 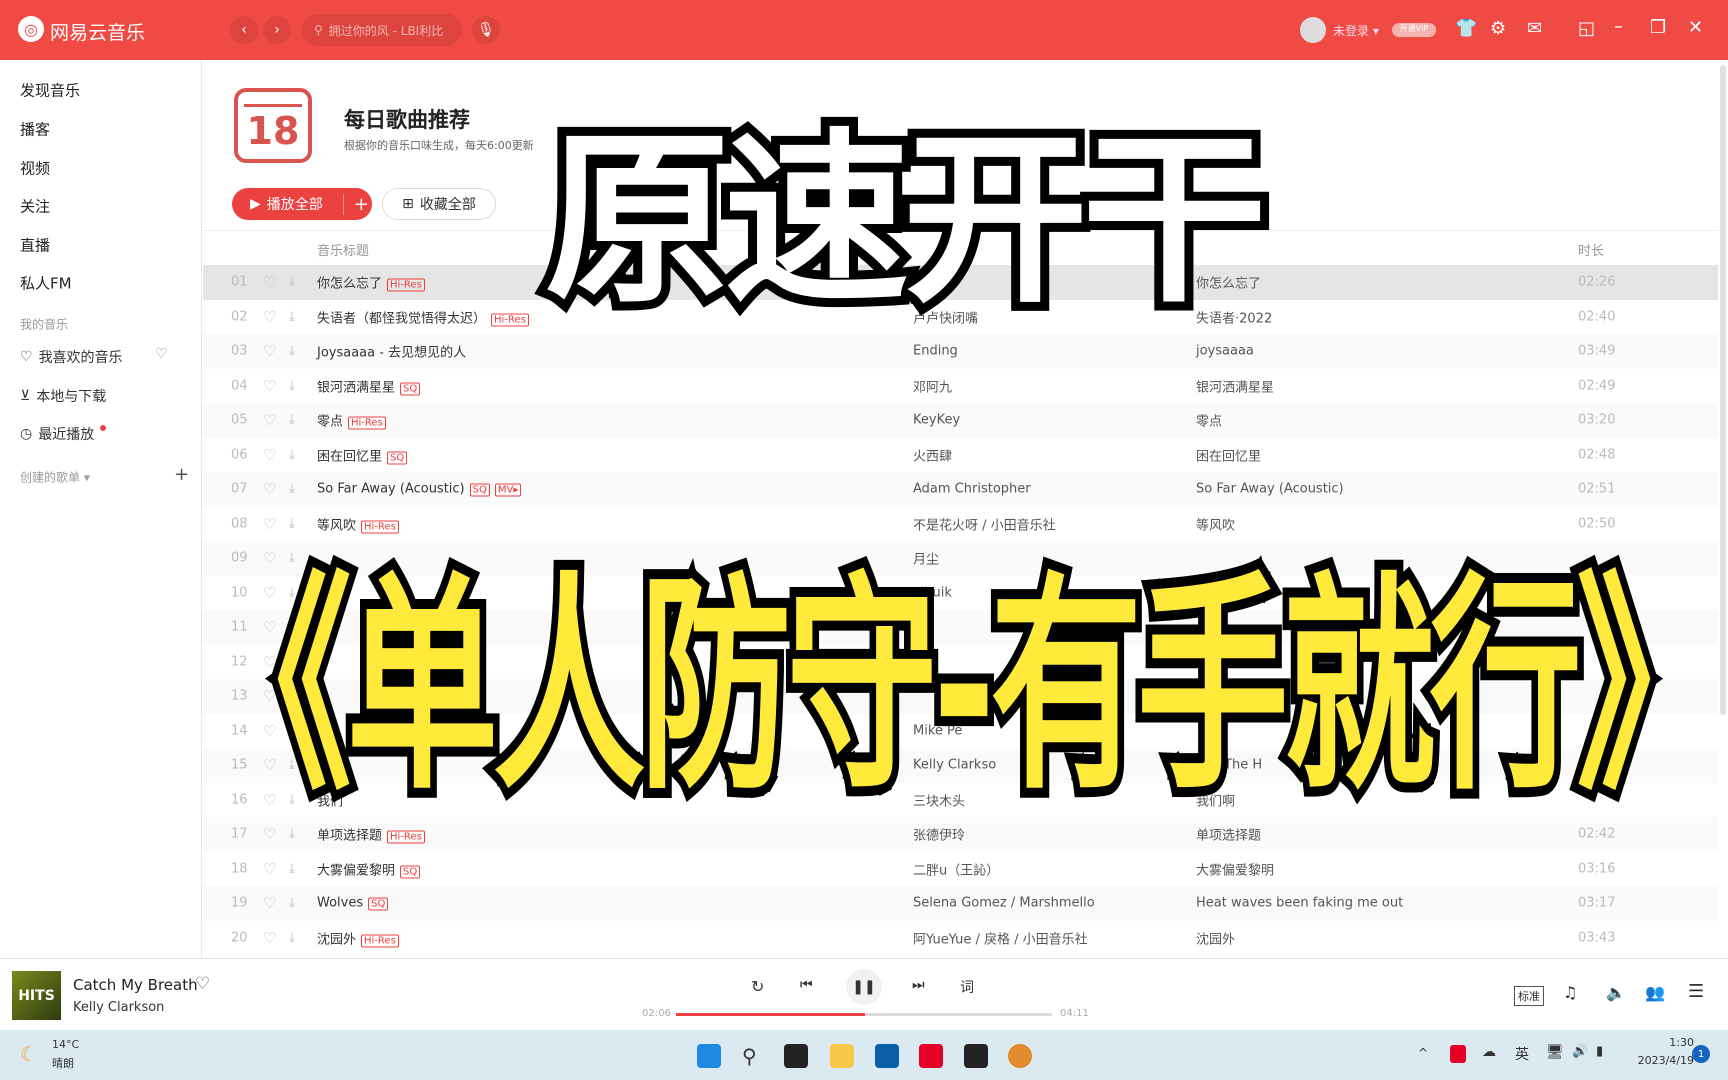 I want to click on weather-temp: 14°C, so click(x=65, y=1044).